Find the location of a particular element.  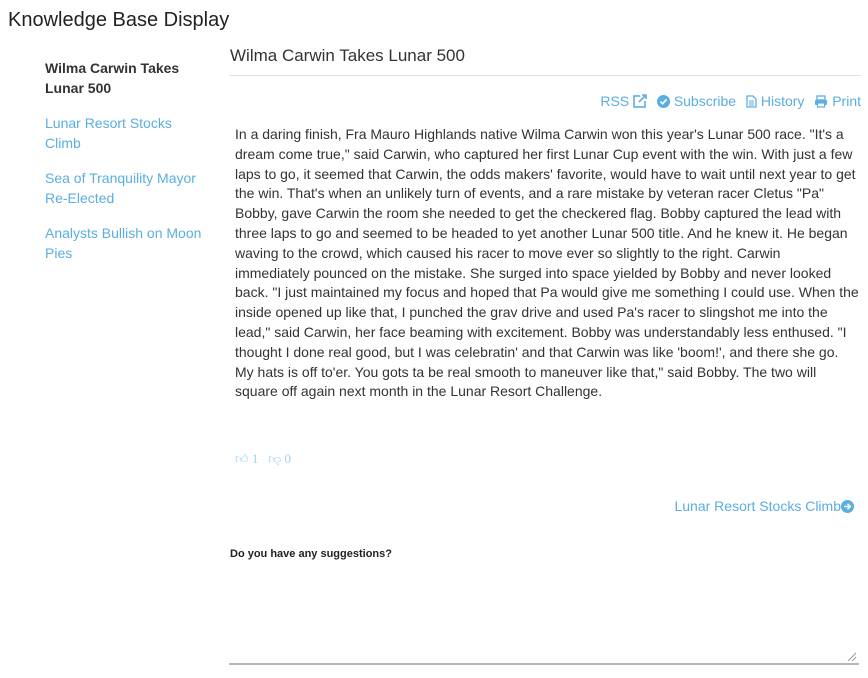

check-circle-icon is located at coordinates (663, 101).